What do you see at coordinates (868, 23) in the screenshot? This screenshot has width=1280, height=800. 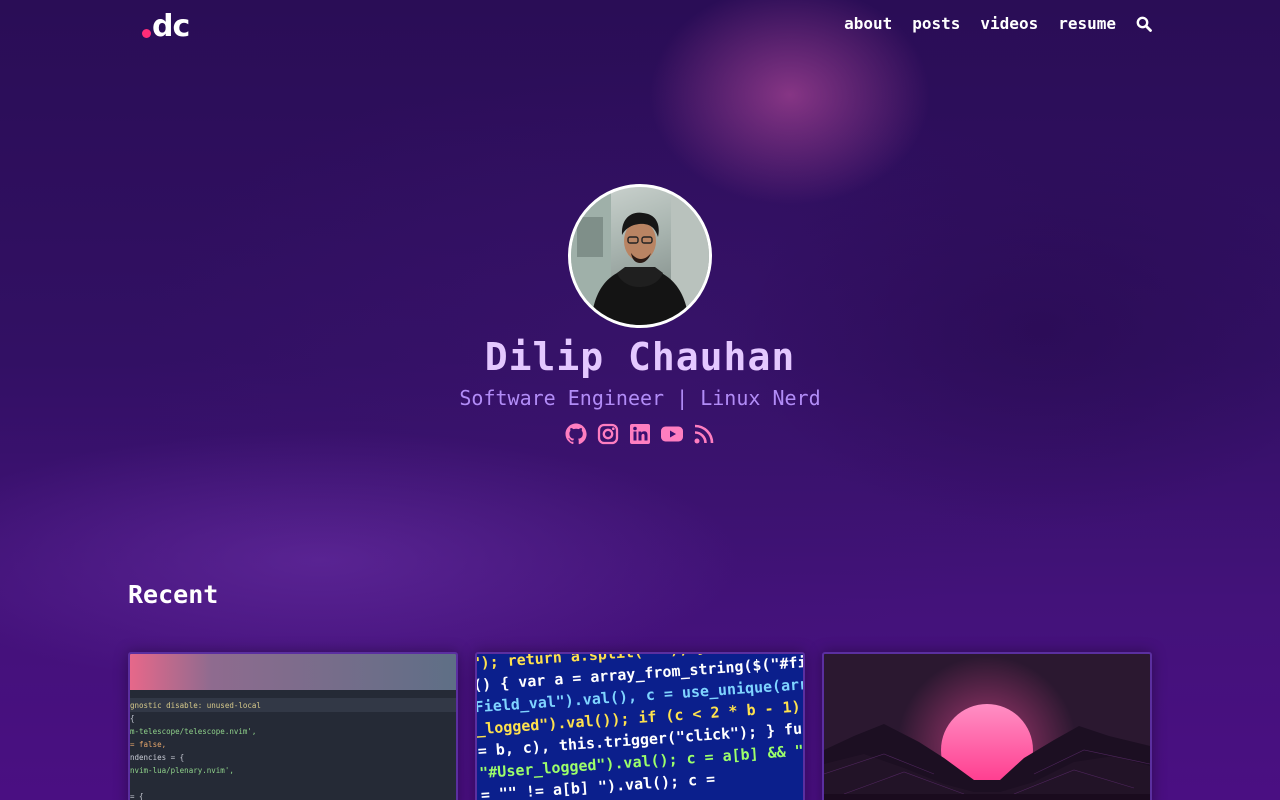 I see `nav-about: about` at bounding box center [868, 23].